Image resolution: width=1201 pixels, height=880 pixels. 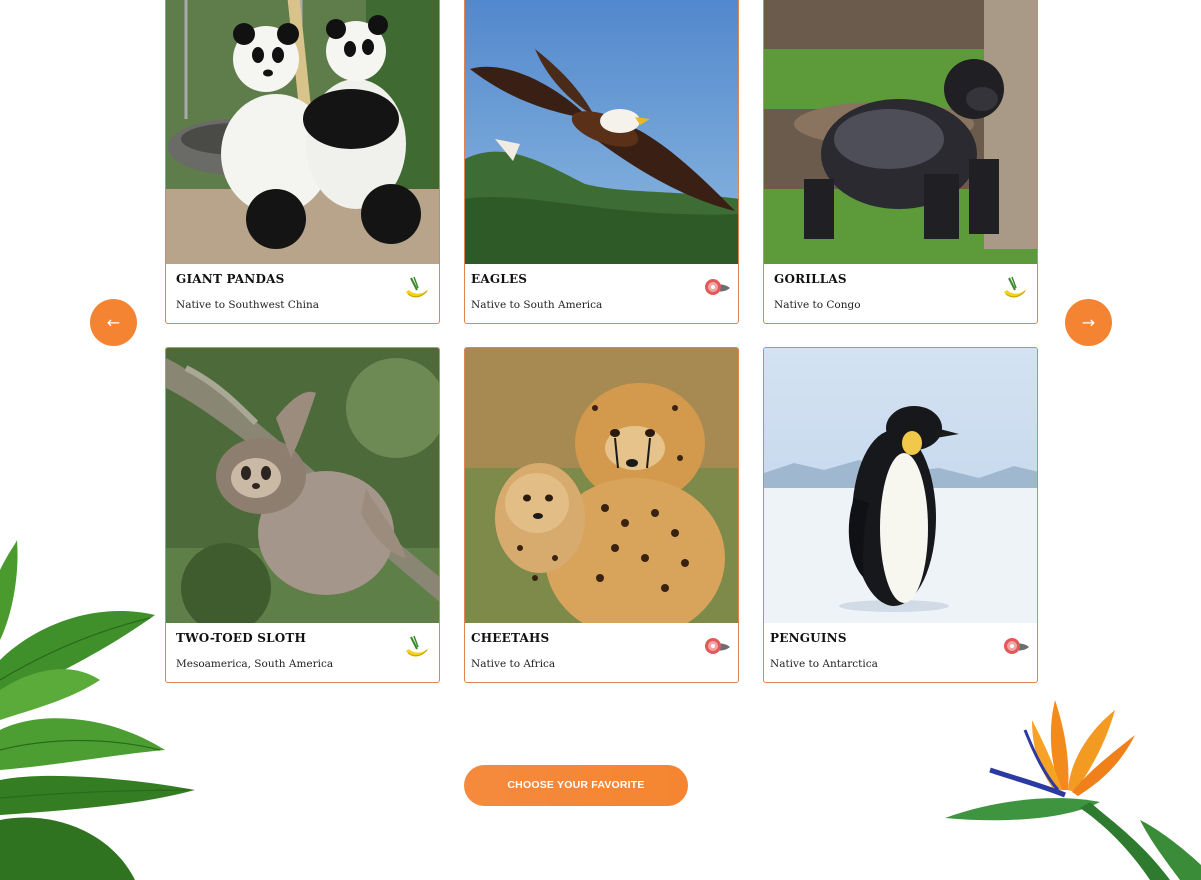 I want to click on next-arrow-button: →, so click(x=1088, y=322).